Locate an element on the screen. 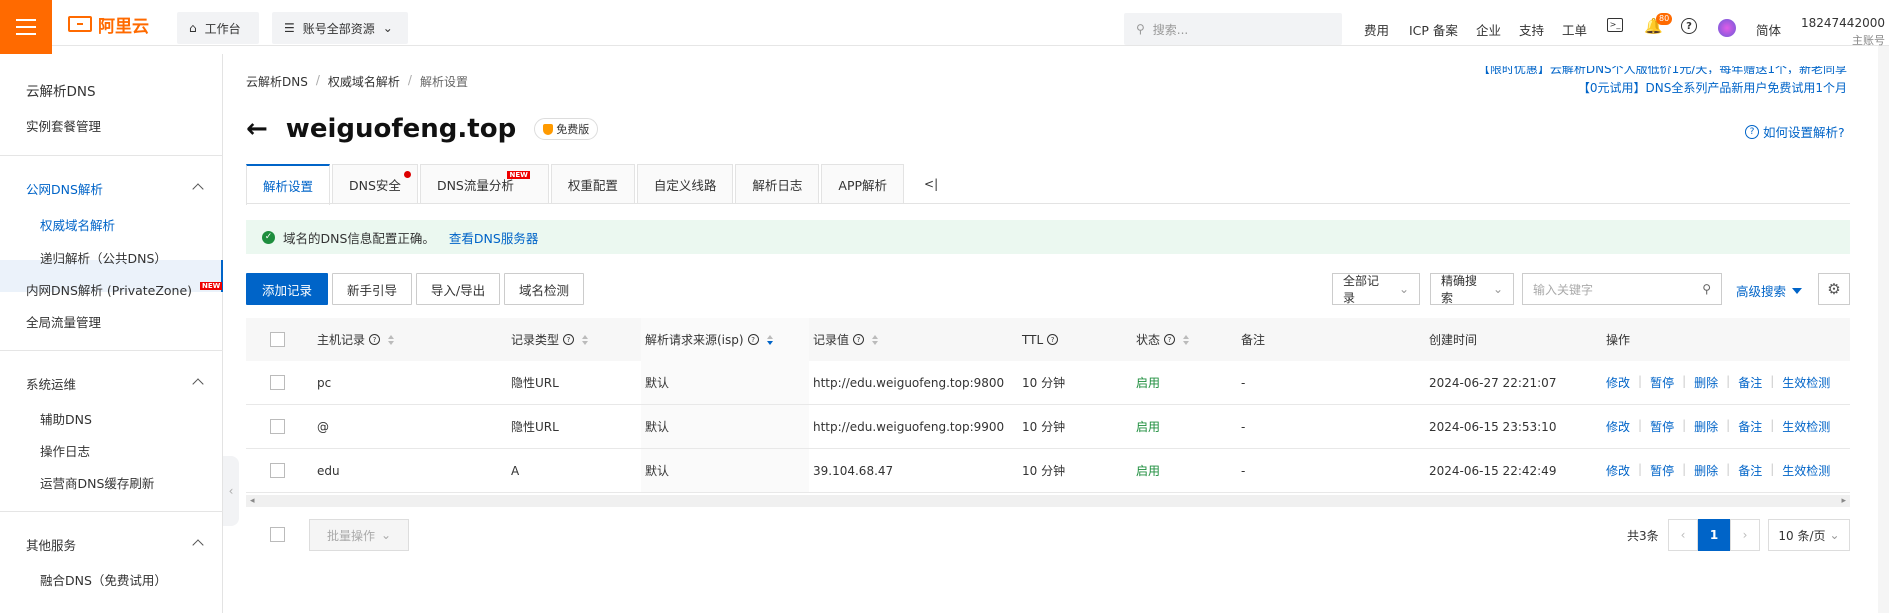 The height and width of the screenshot is (613, 1889). sidebar-item-private-zone: 内网DNS解析 (PrivateZone) is located at coordinates (109, 289).